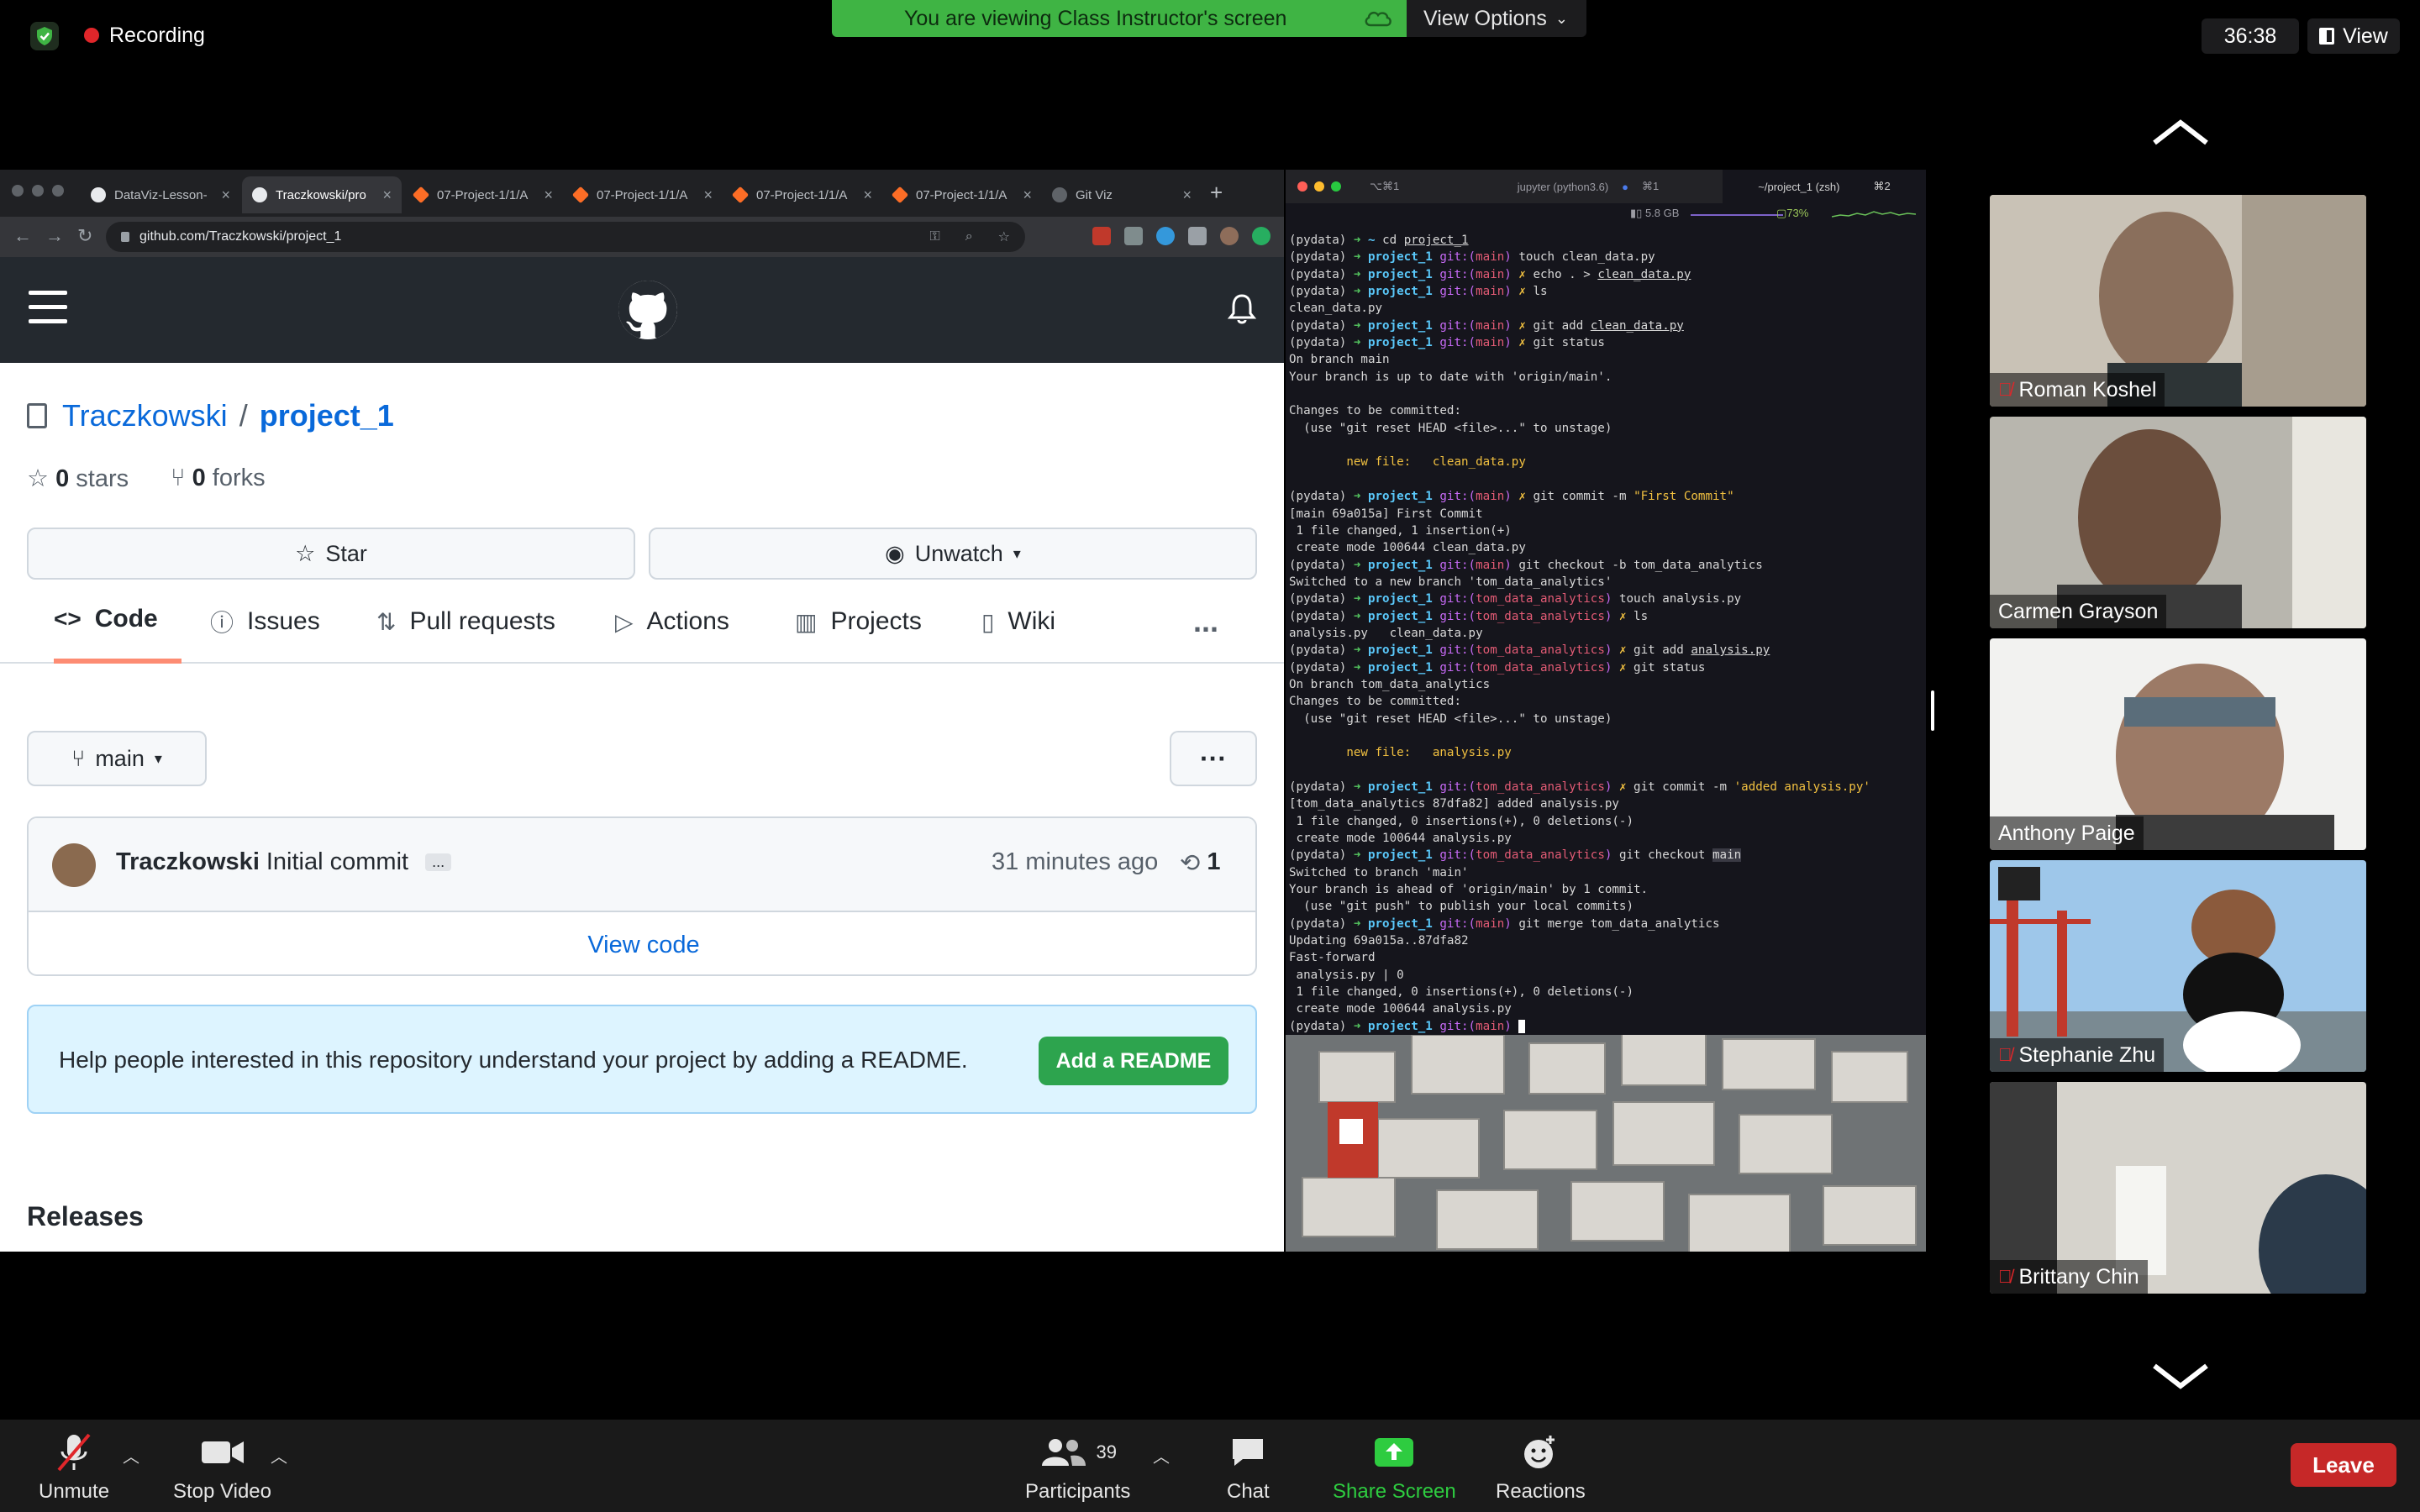 This screenshot has height=1512, width=2420. Describe the element at coordinates (1197, 236) in the screenshot. I see `puzzle-icon` at that location.